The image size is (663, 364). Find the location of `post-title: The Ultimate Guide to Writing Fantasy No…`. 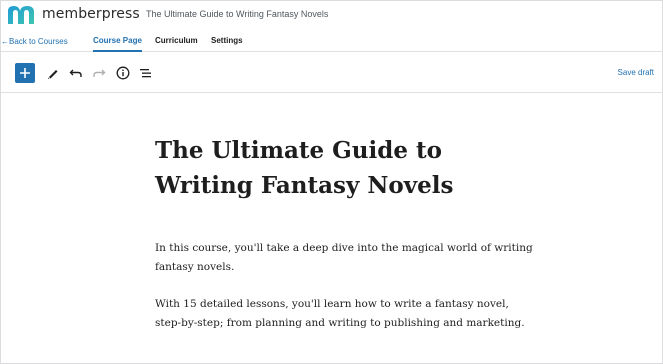

post-title: The Ultimate Guide to Writing Fantasy No… is located at coordinates (345, 168).